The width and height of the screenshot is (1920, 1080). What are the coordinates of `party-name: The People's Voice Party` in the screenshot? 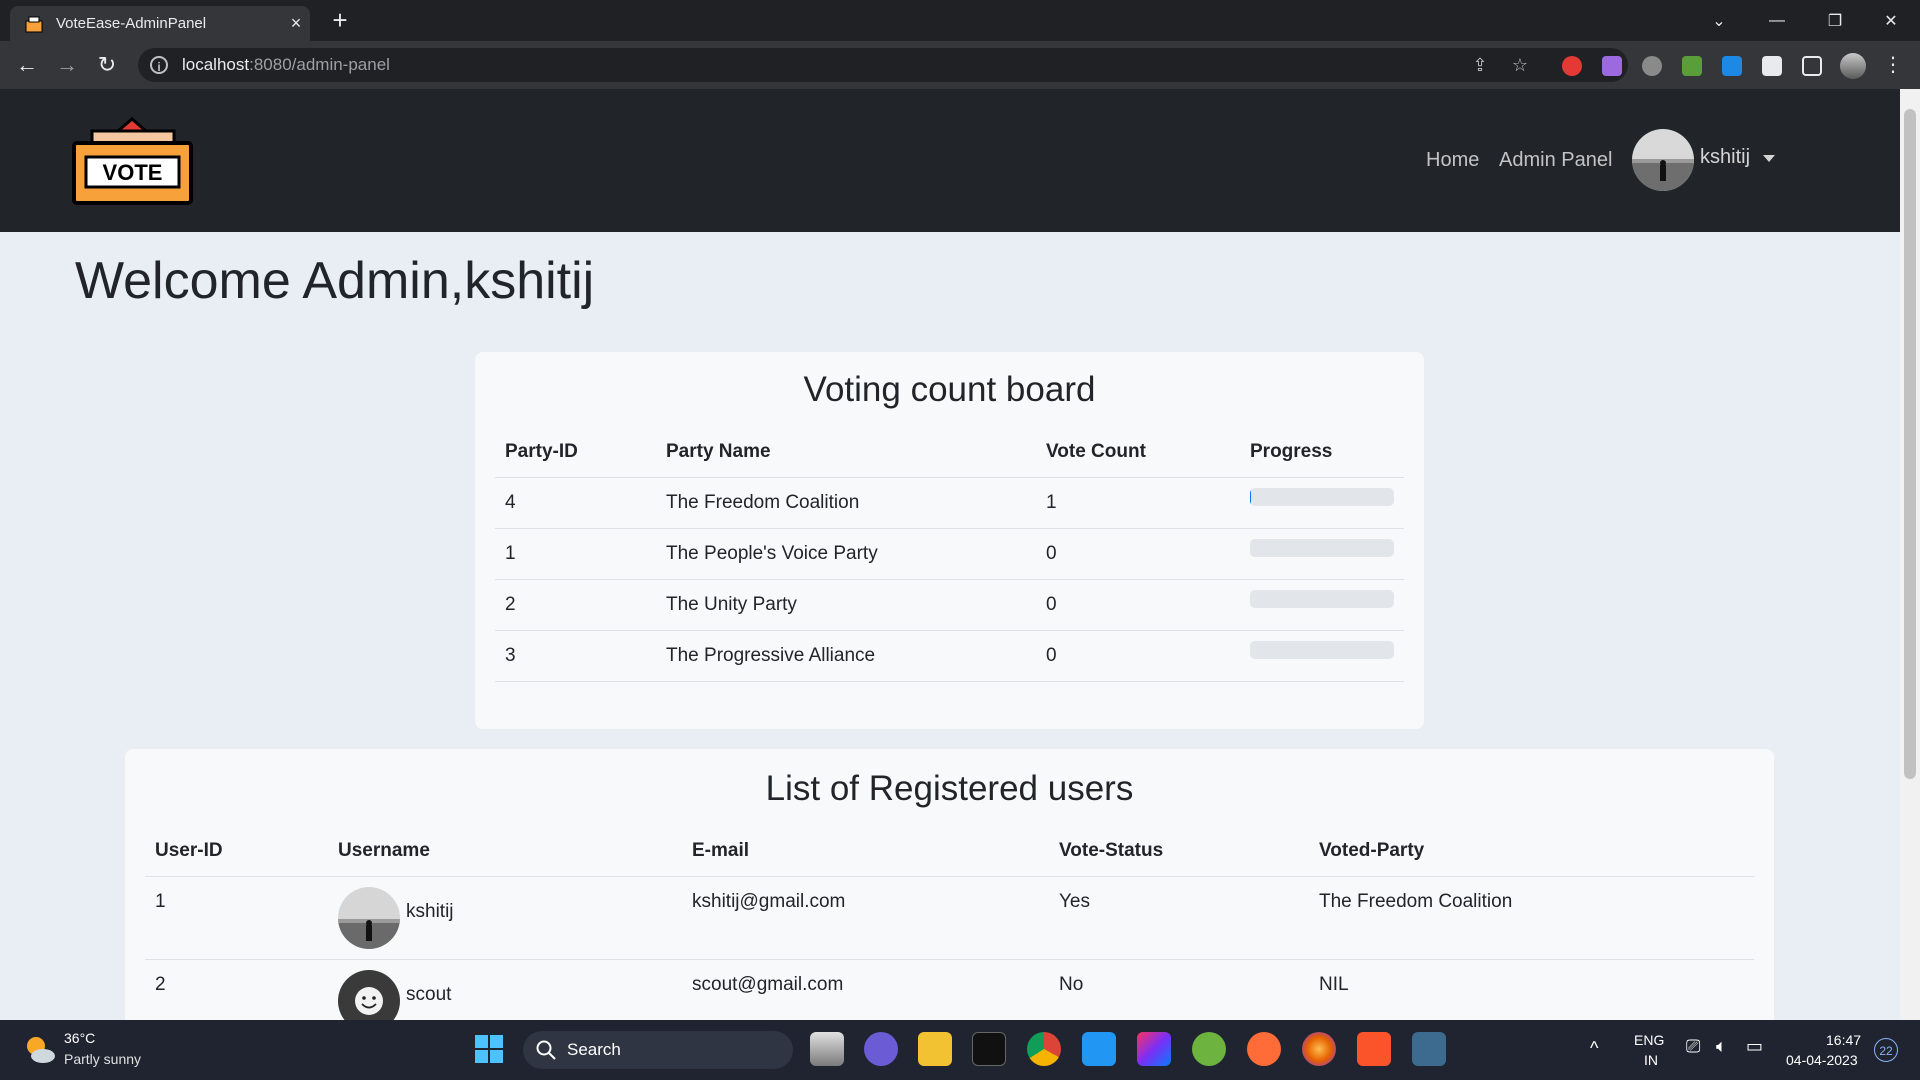 It's located at (846, 554).